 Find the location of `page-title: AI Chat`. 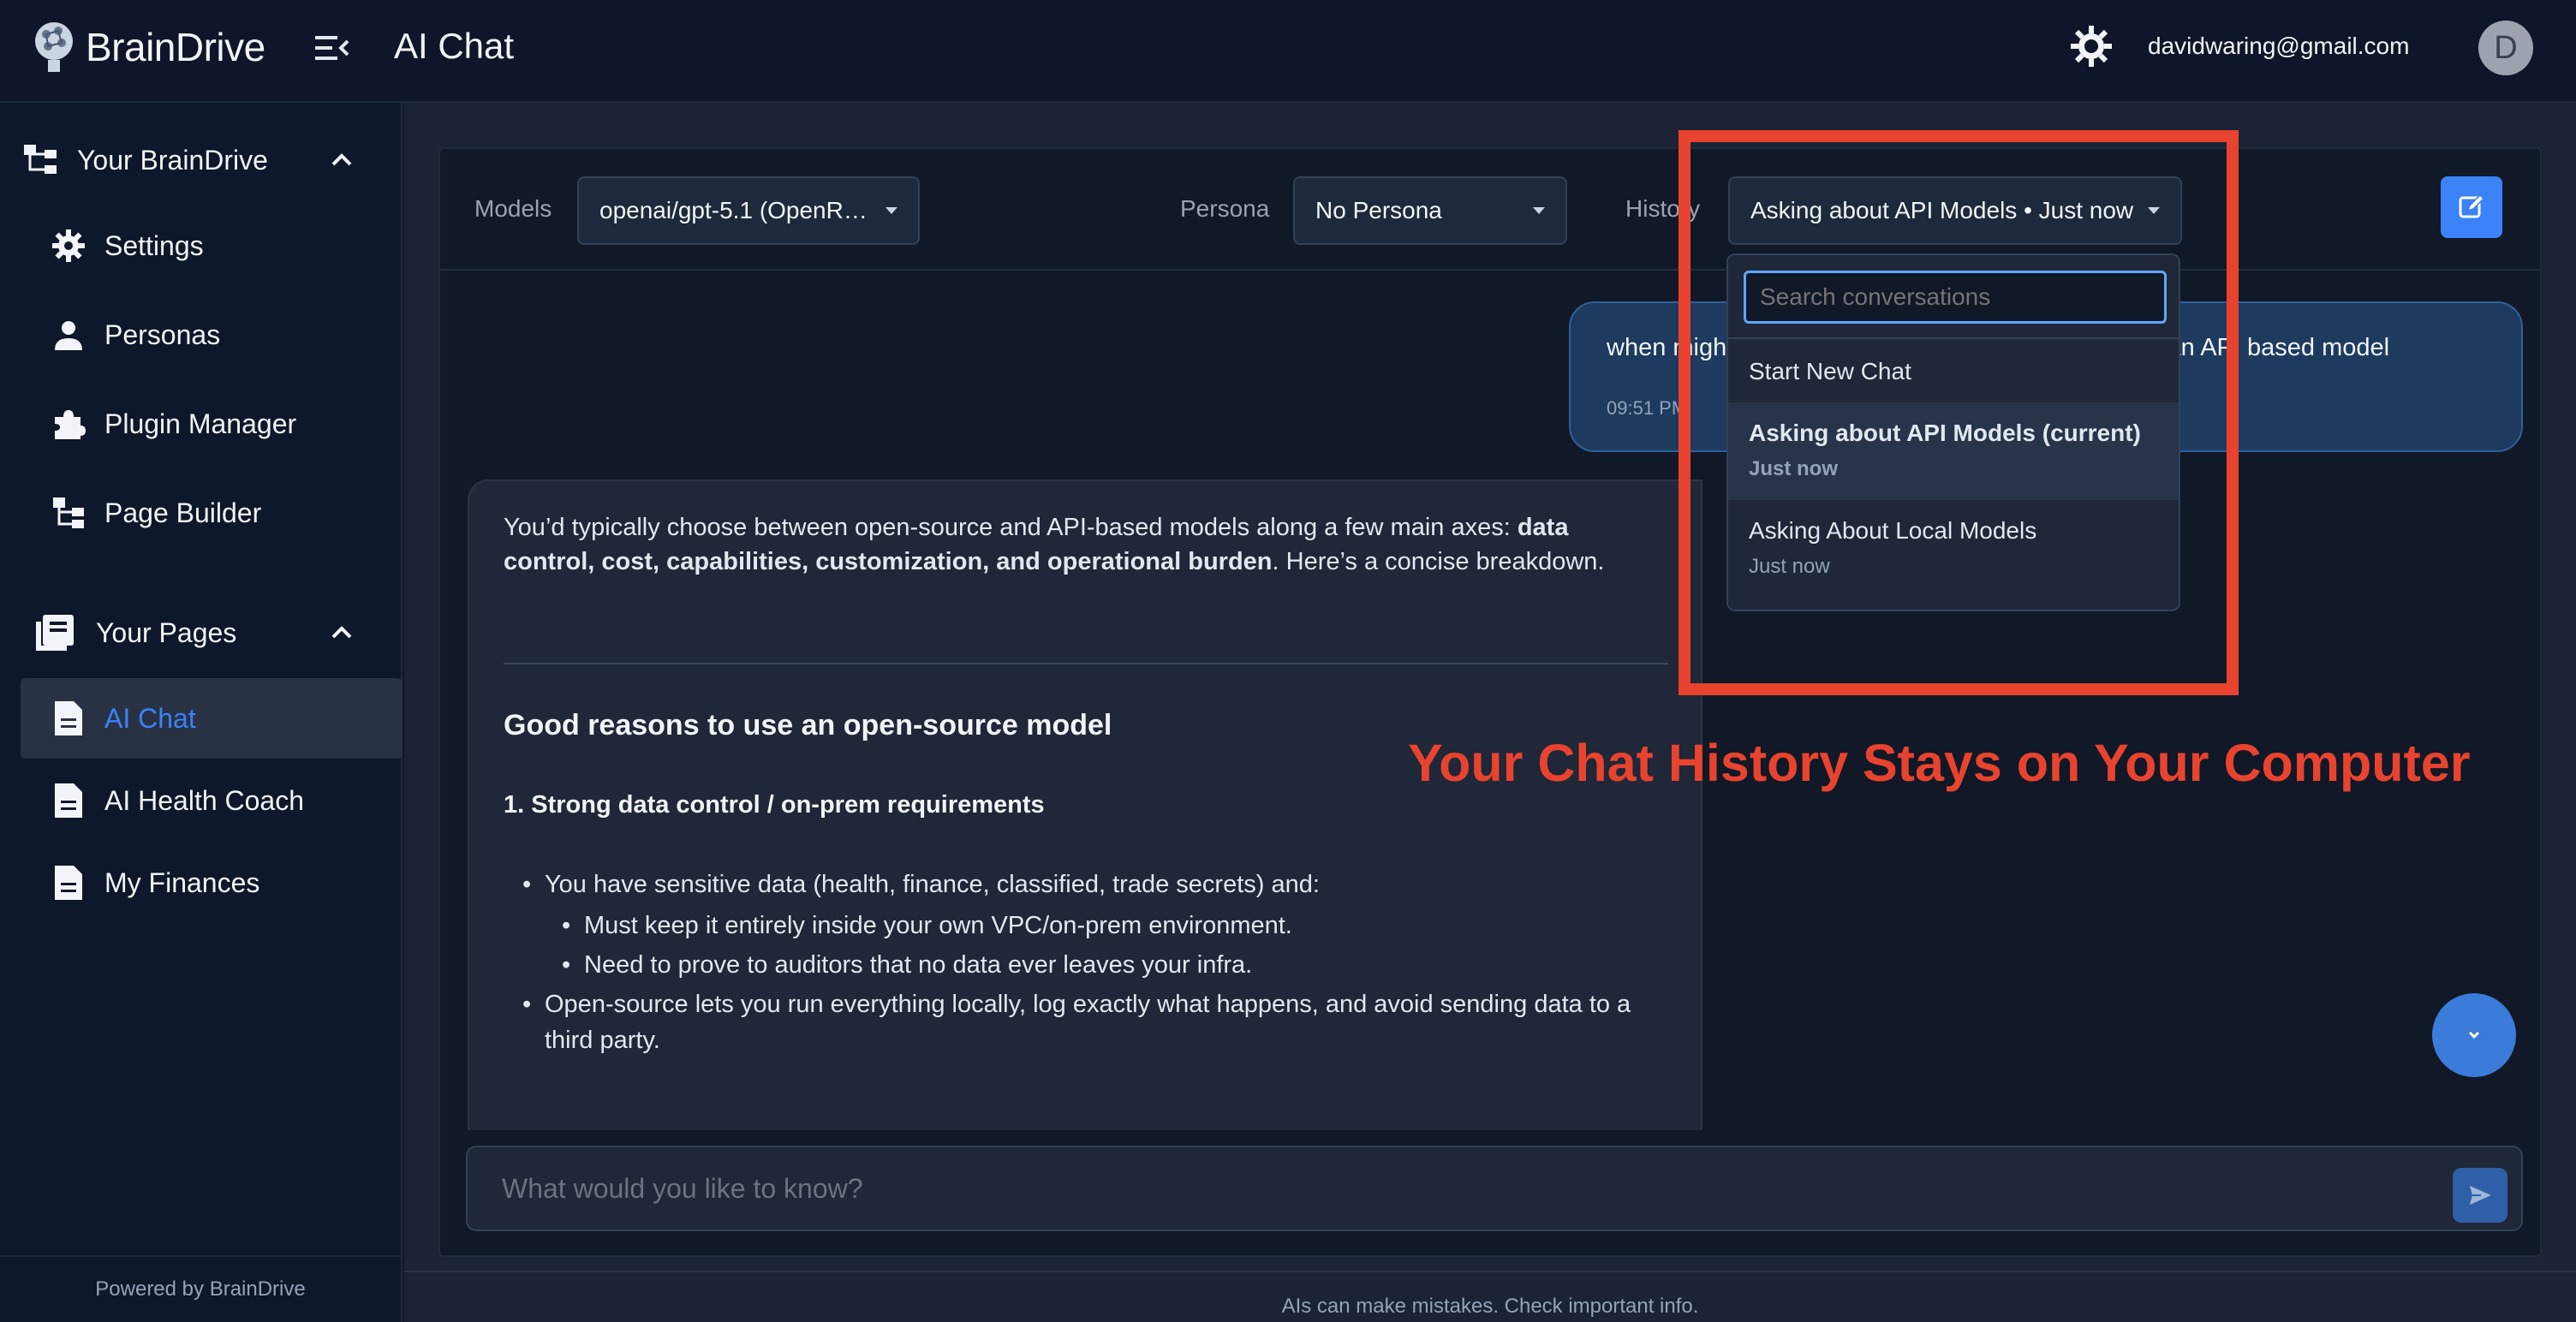

page-title: AI Chat is located at coordinates (455, 46).